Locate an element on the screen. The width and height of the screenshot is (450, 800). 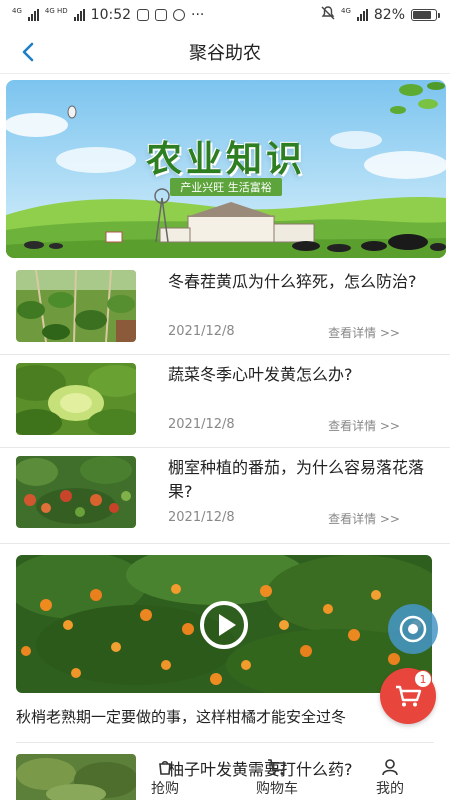
back-button is located at coordinates (28, 52).